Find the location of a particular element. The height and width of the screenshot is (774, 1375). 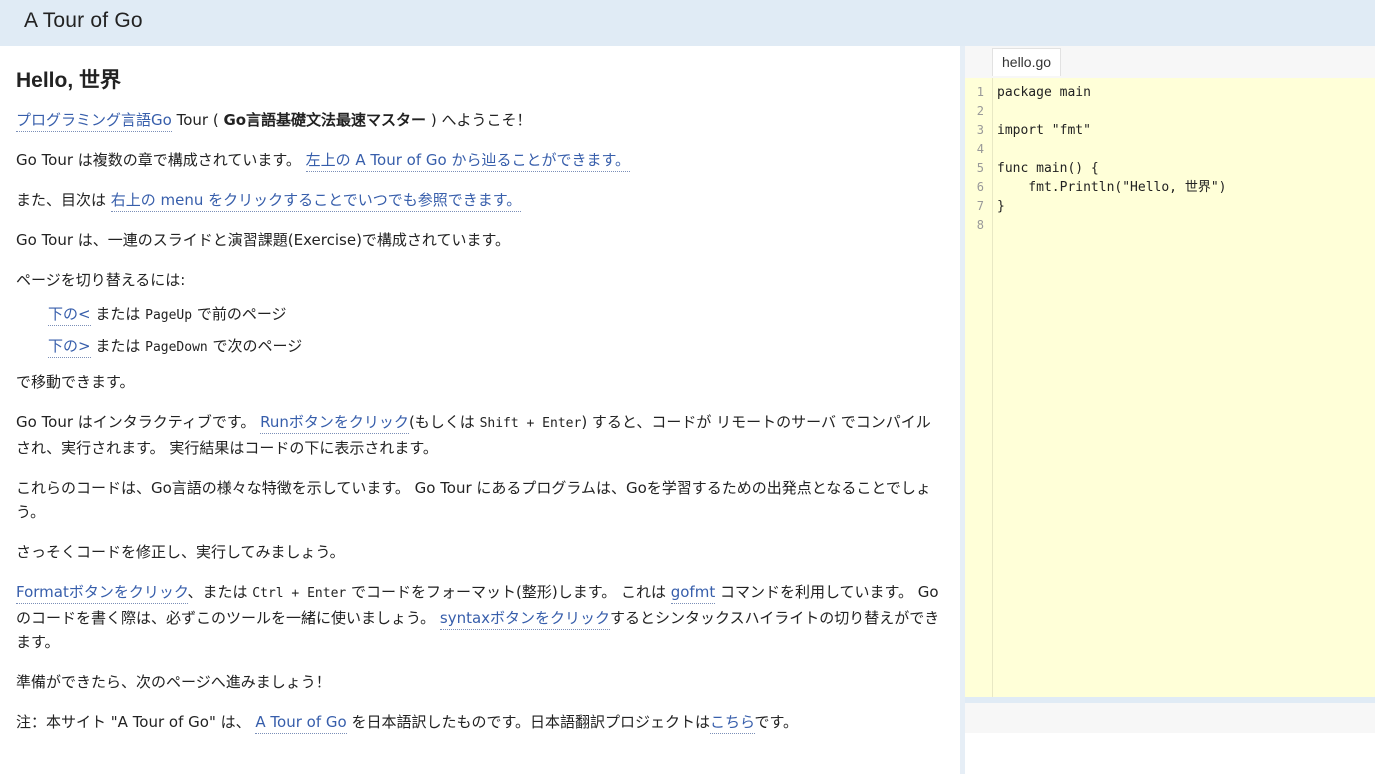

text: (もしくは is located at coordinates (444, 422).